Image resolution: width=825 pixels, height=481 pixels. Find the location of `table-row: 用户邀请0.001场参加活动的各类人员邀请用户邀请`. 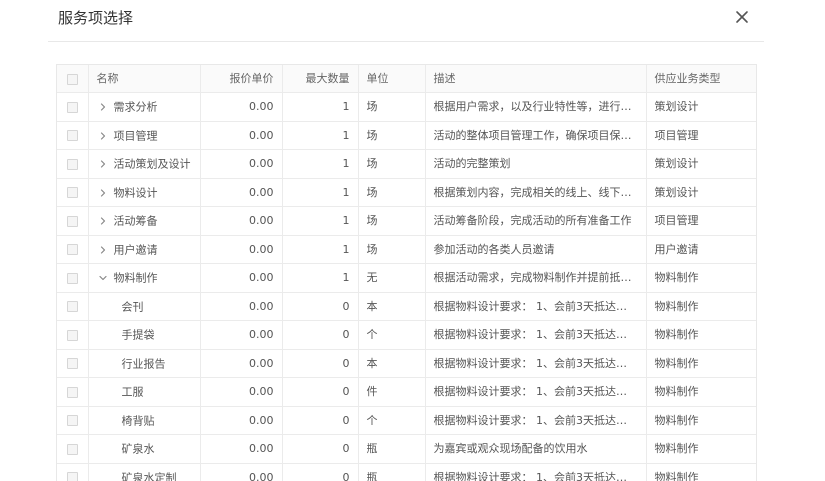

table-row: 用户邀请0.001场参加活动的各类人员邀请用户邀请 is located at coordinates (406, 249).